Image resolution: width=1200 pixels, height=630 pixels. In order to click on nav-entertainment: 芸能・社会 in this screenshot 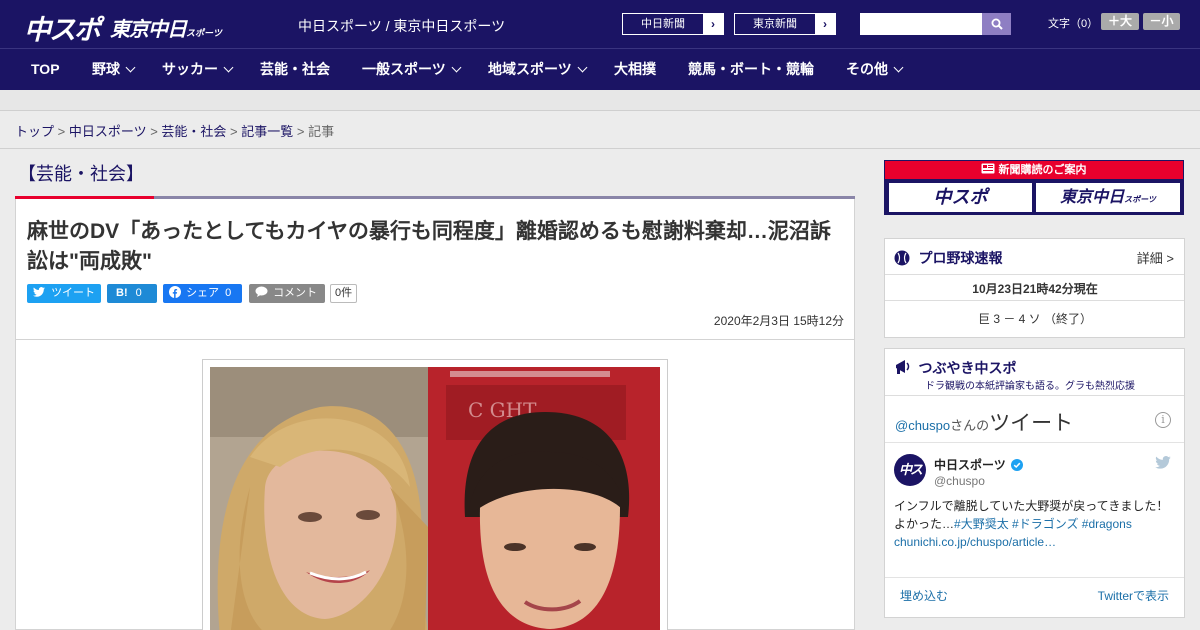, I will do `click(295, 70)`.